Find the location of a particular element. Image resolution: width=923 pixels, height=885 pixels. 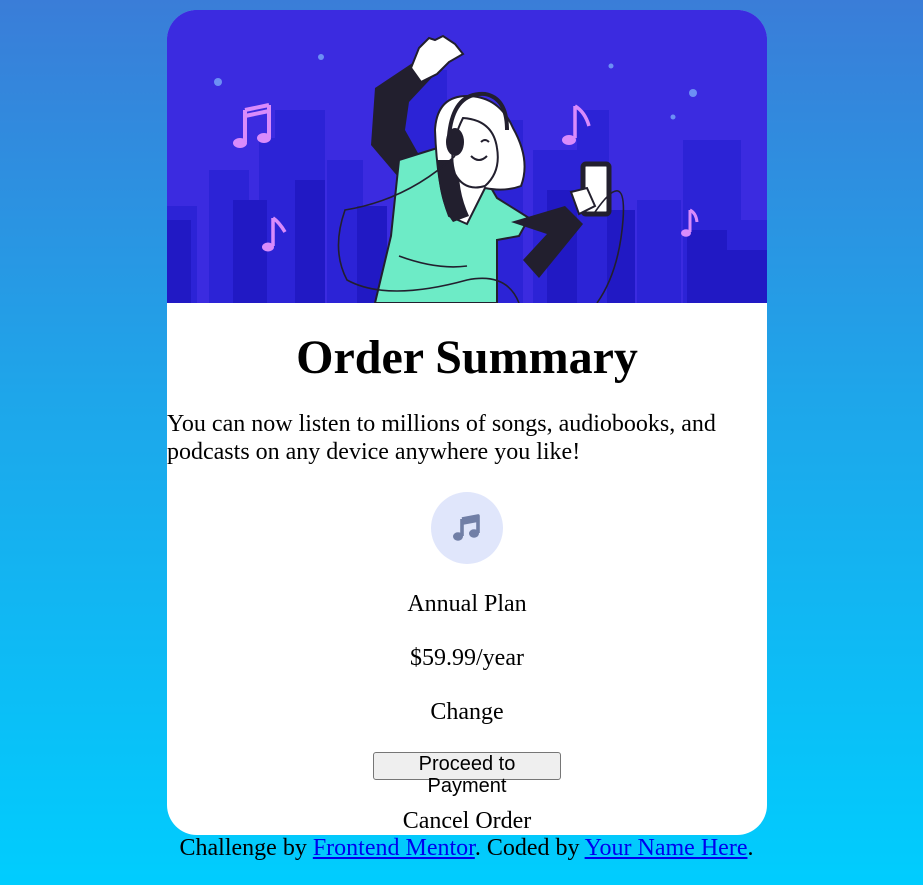

attribution-middle: . Coded by is located at coordinates (529, 848).